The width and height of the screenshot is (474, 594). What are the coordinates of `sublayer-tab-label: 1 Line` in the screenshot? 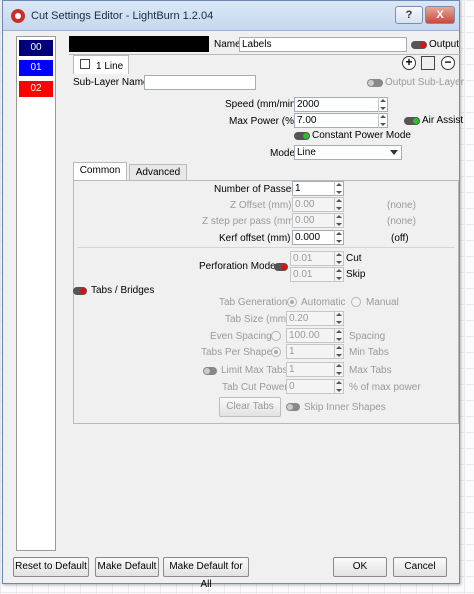 It's located at (110, 66).